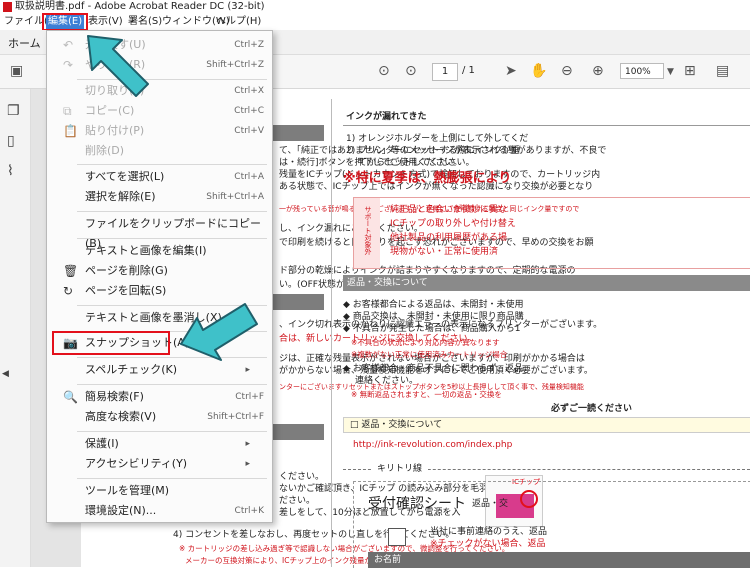 The width and height of the screenshot is (750, 568). What do you see at coordinates (488, 544) in the screenshot?
I see `receipt-note: ※チェックがない場合、返品` at bounding box center [488, 544].